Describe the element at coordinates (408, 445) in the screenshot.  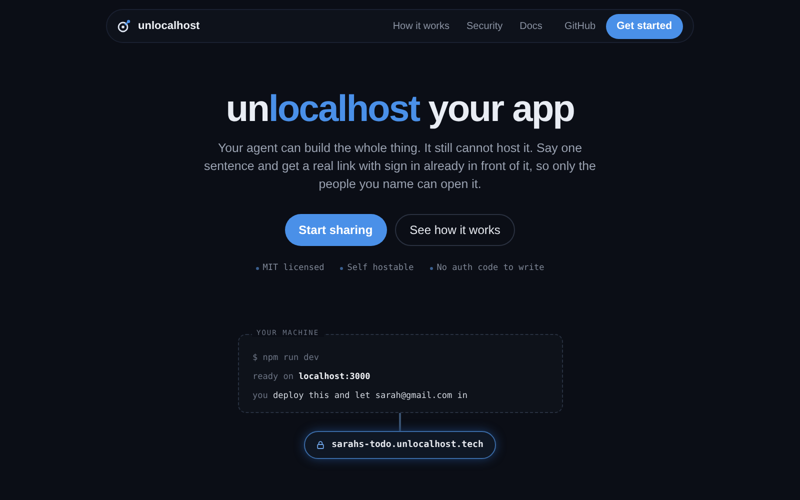
I see `share-url: sarahs-todo.unlocalhost.tech` at that location.